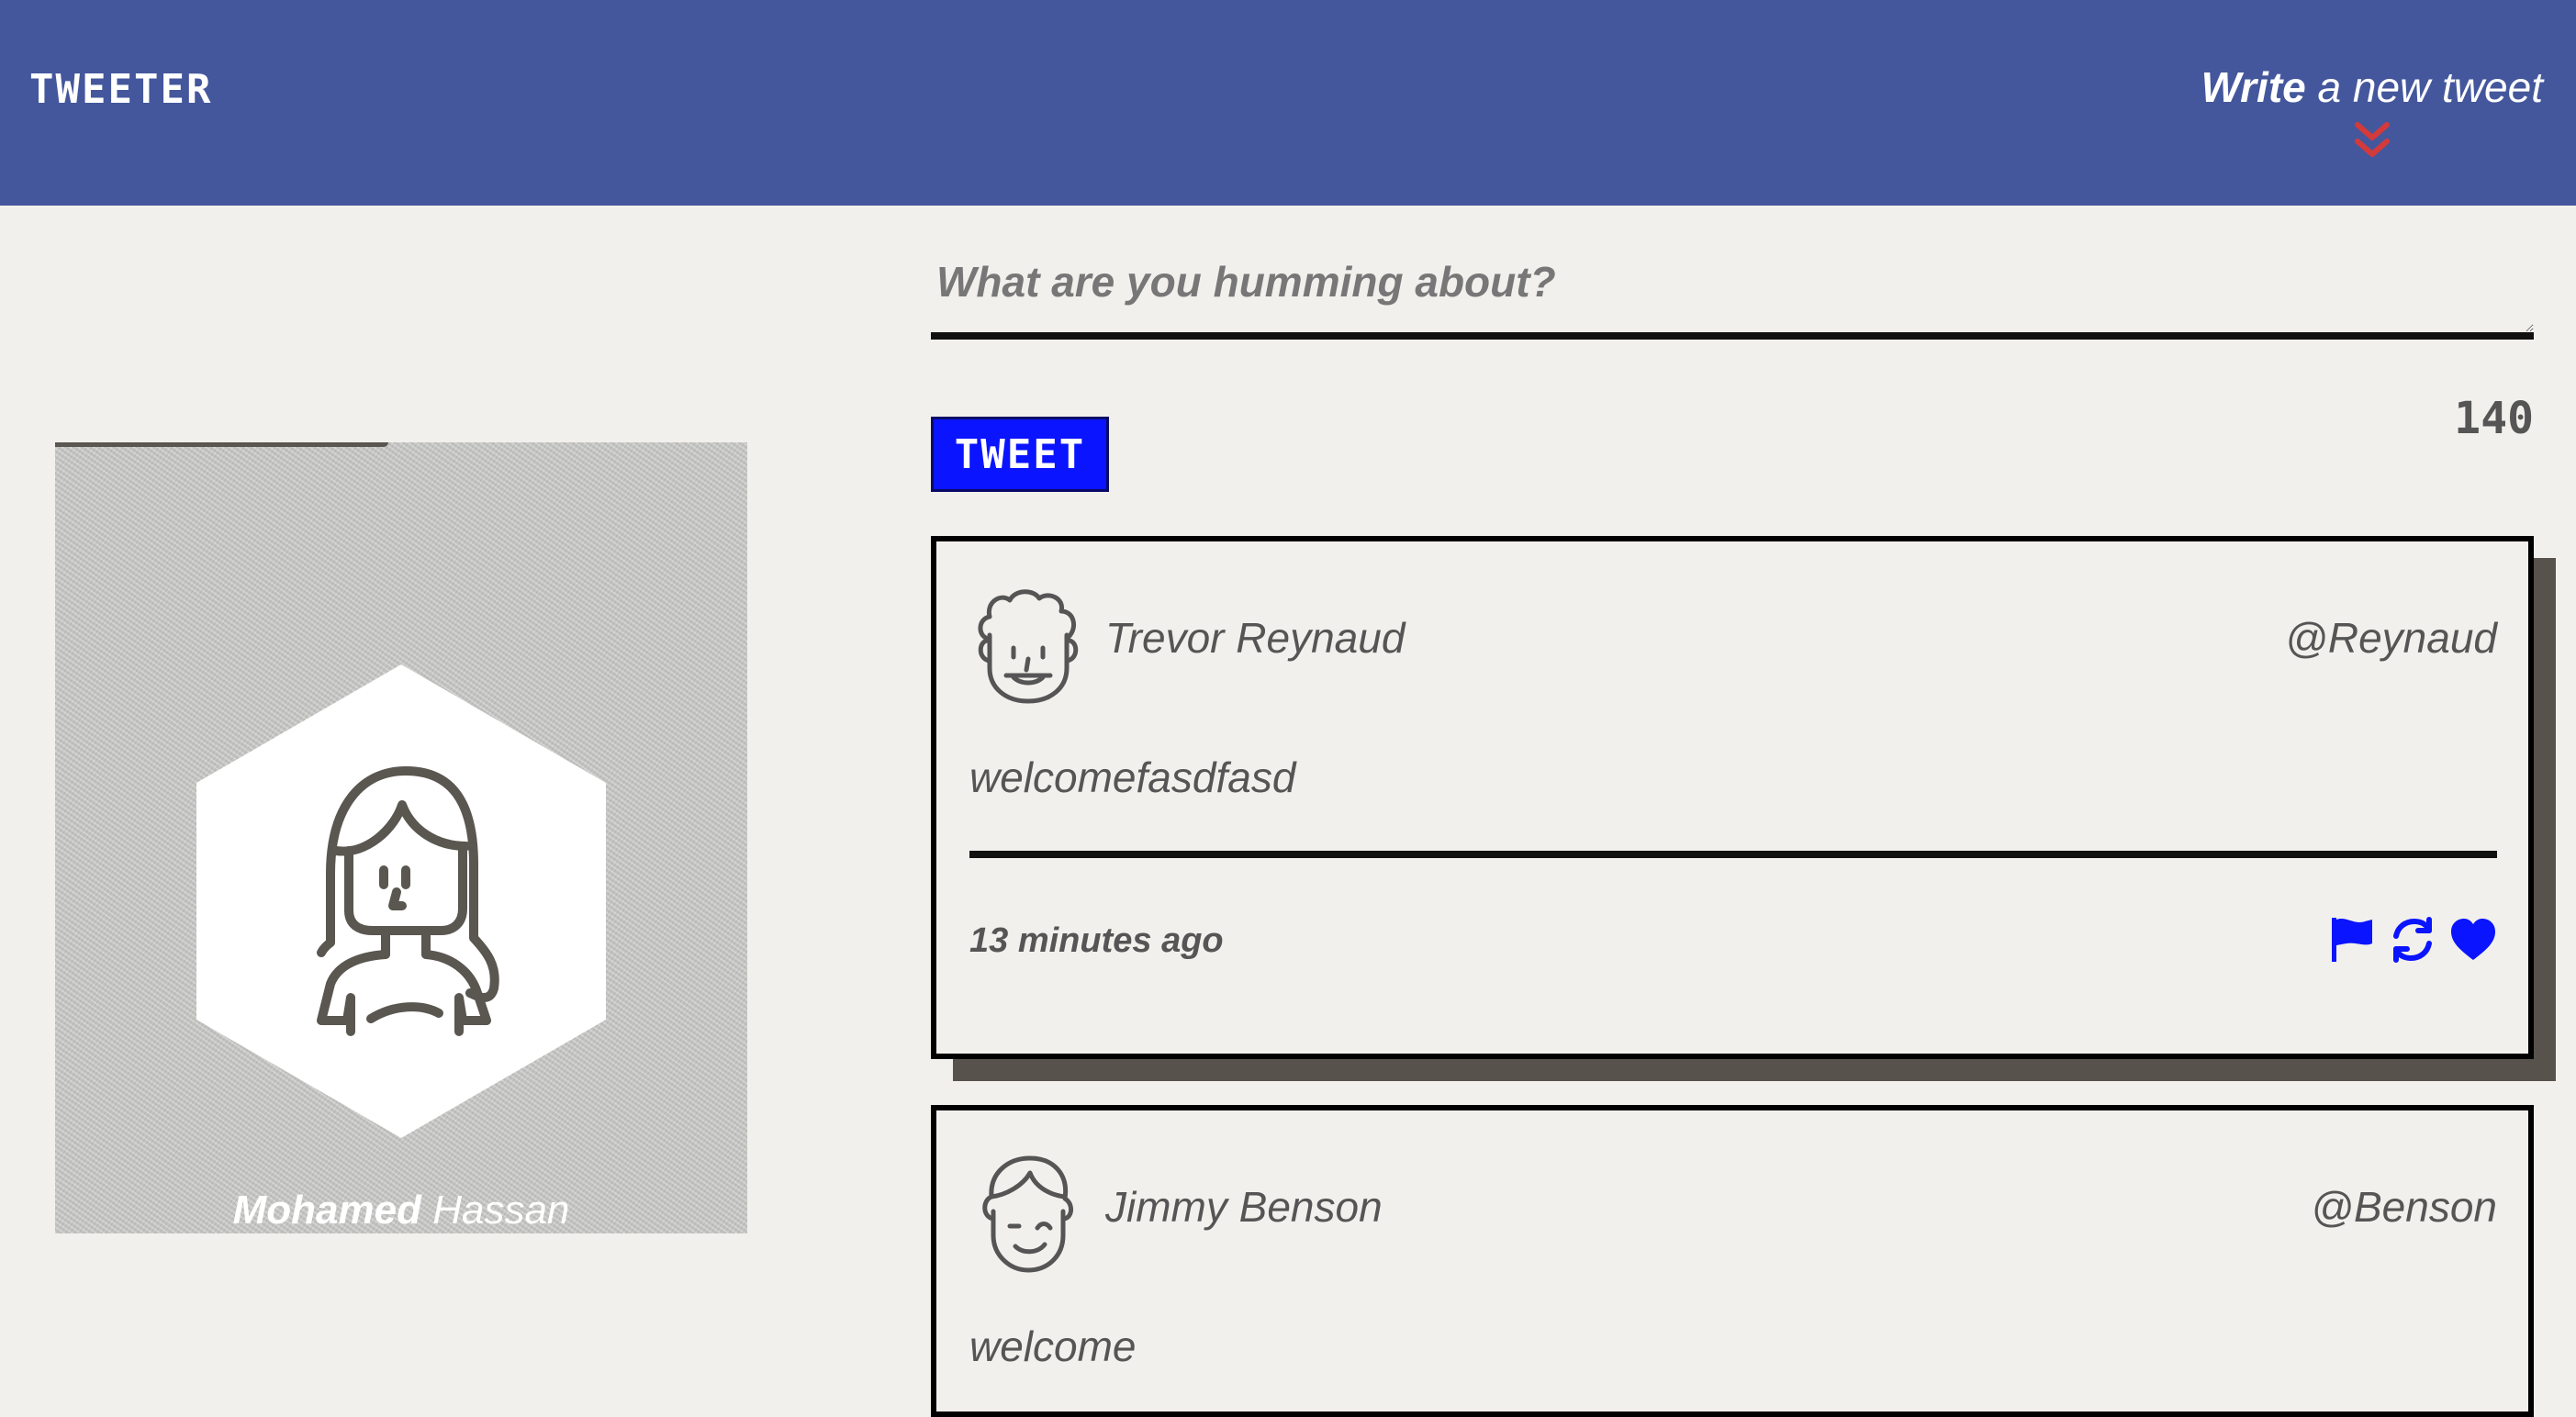  What do you see at coordinates (1027, 1214) in the screenshot?
I see `winking-man-avatar-icon` at bounding box center [1027, 1214].